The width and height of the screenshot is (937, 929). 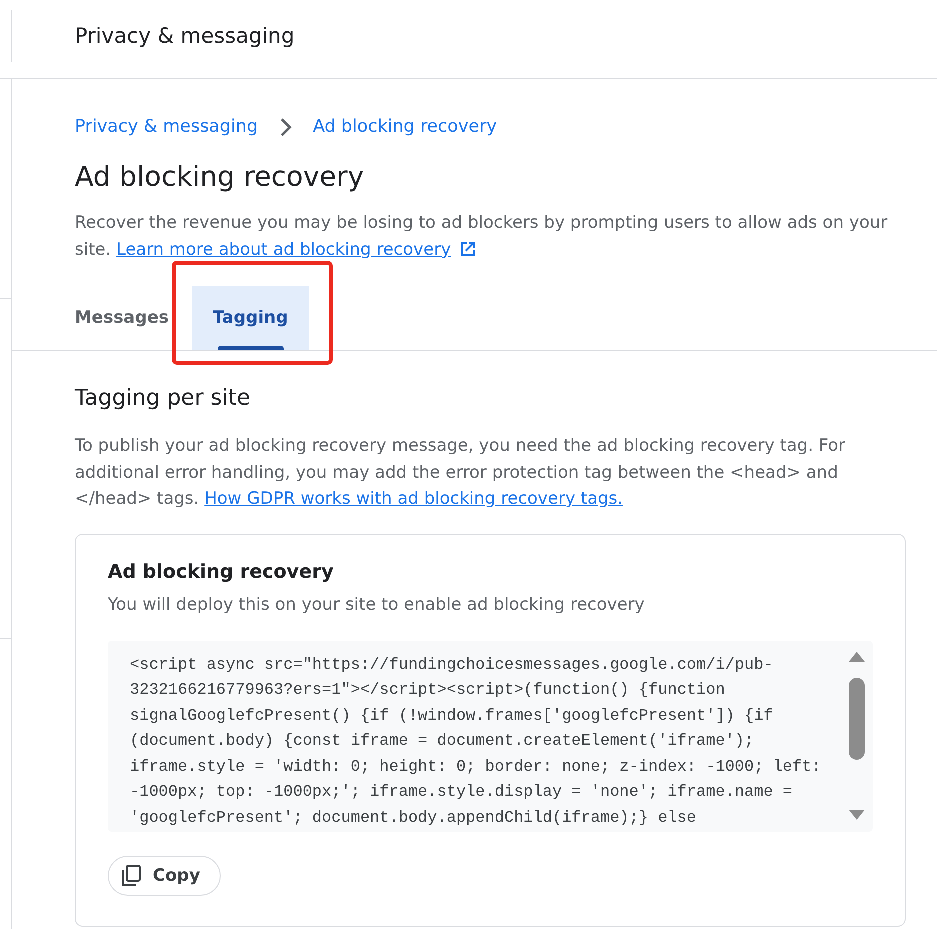 What do you see at coordinates (443, 741) in the screenshot?
I see `code-line: (document.body) {const iframe = document.createElement('iframe');` at bounding box center [443, 741].